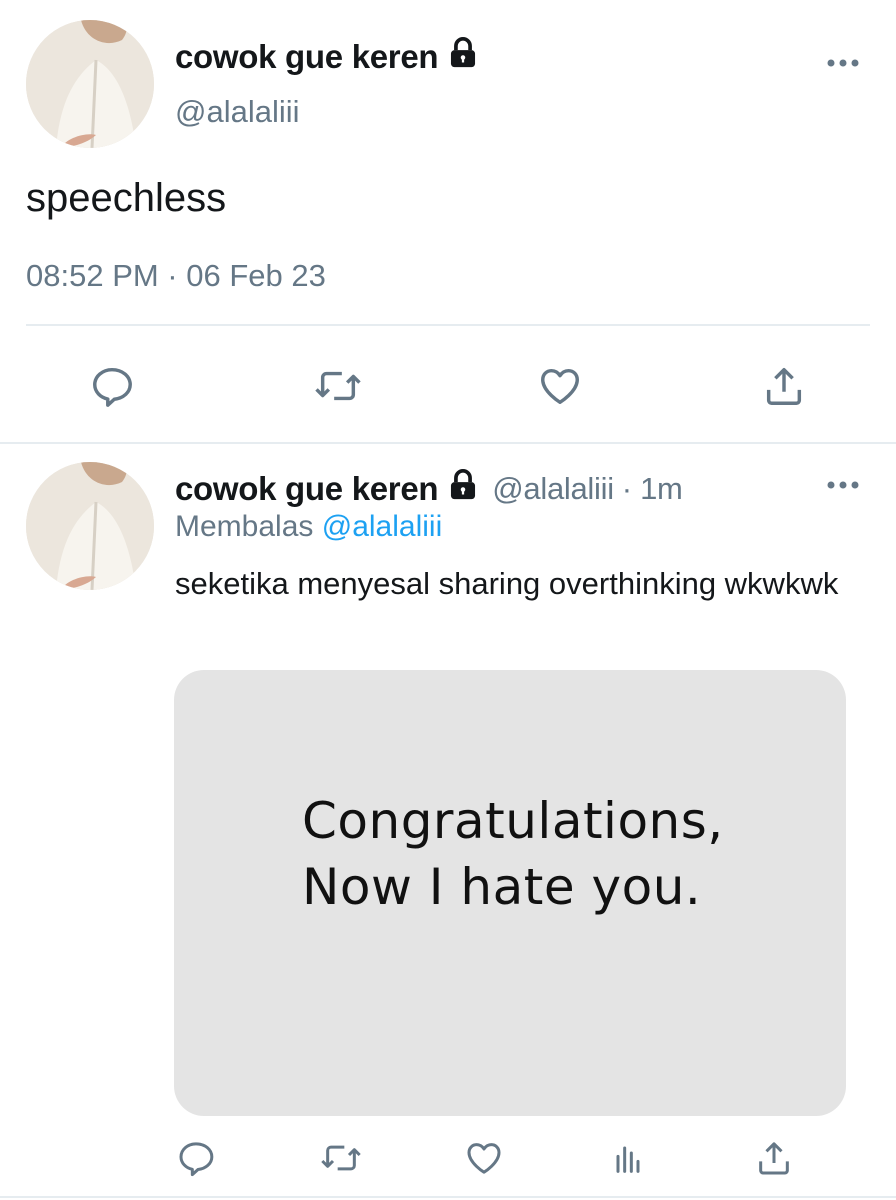 This screenshot has width=896, height=1200. Describe the element at coordinates (513, 854) in the screenshot. I see `media-caption: Congratulations, Now I hate you.` at that location.